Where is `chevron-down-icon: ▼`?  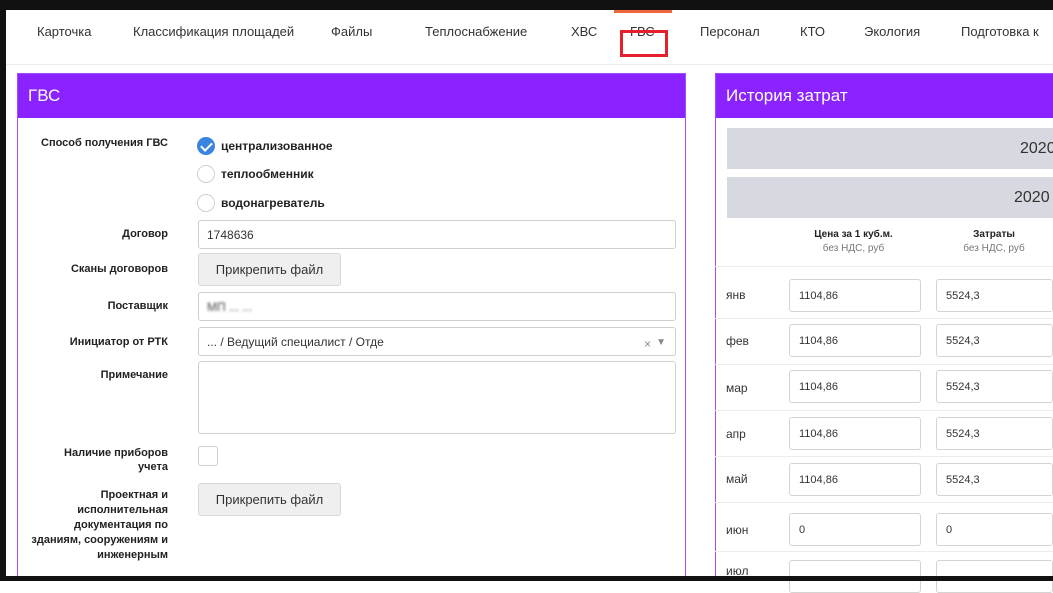 chevron-down-icon: ▼ is located at coordinates (661, 342).